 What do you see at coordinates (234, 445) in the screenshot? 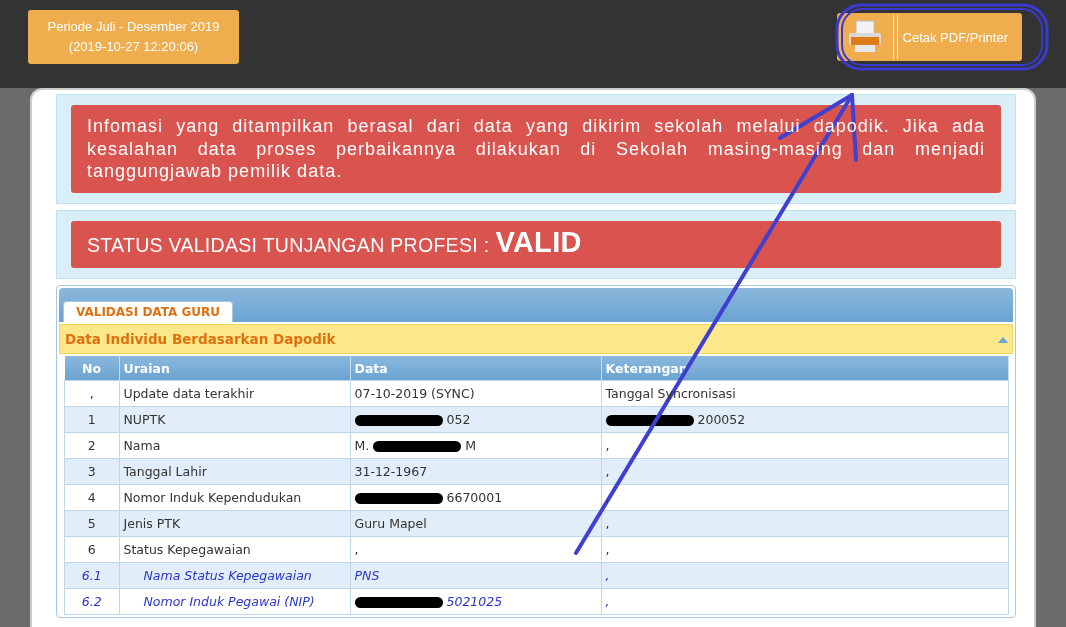
I see `table-cell: Nama` at bounding box center [234, 445].